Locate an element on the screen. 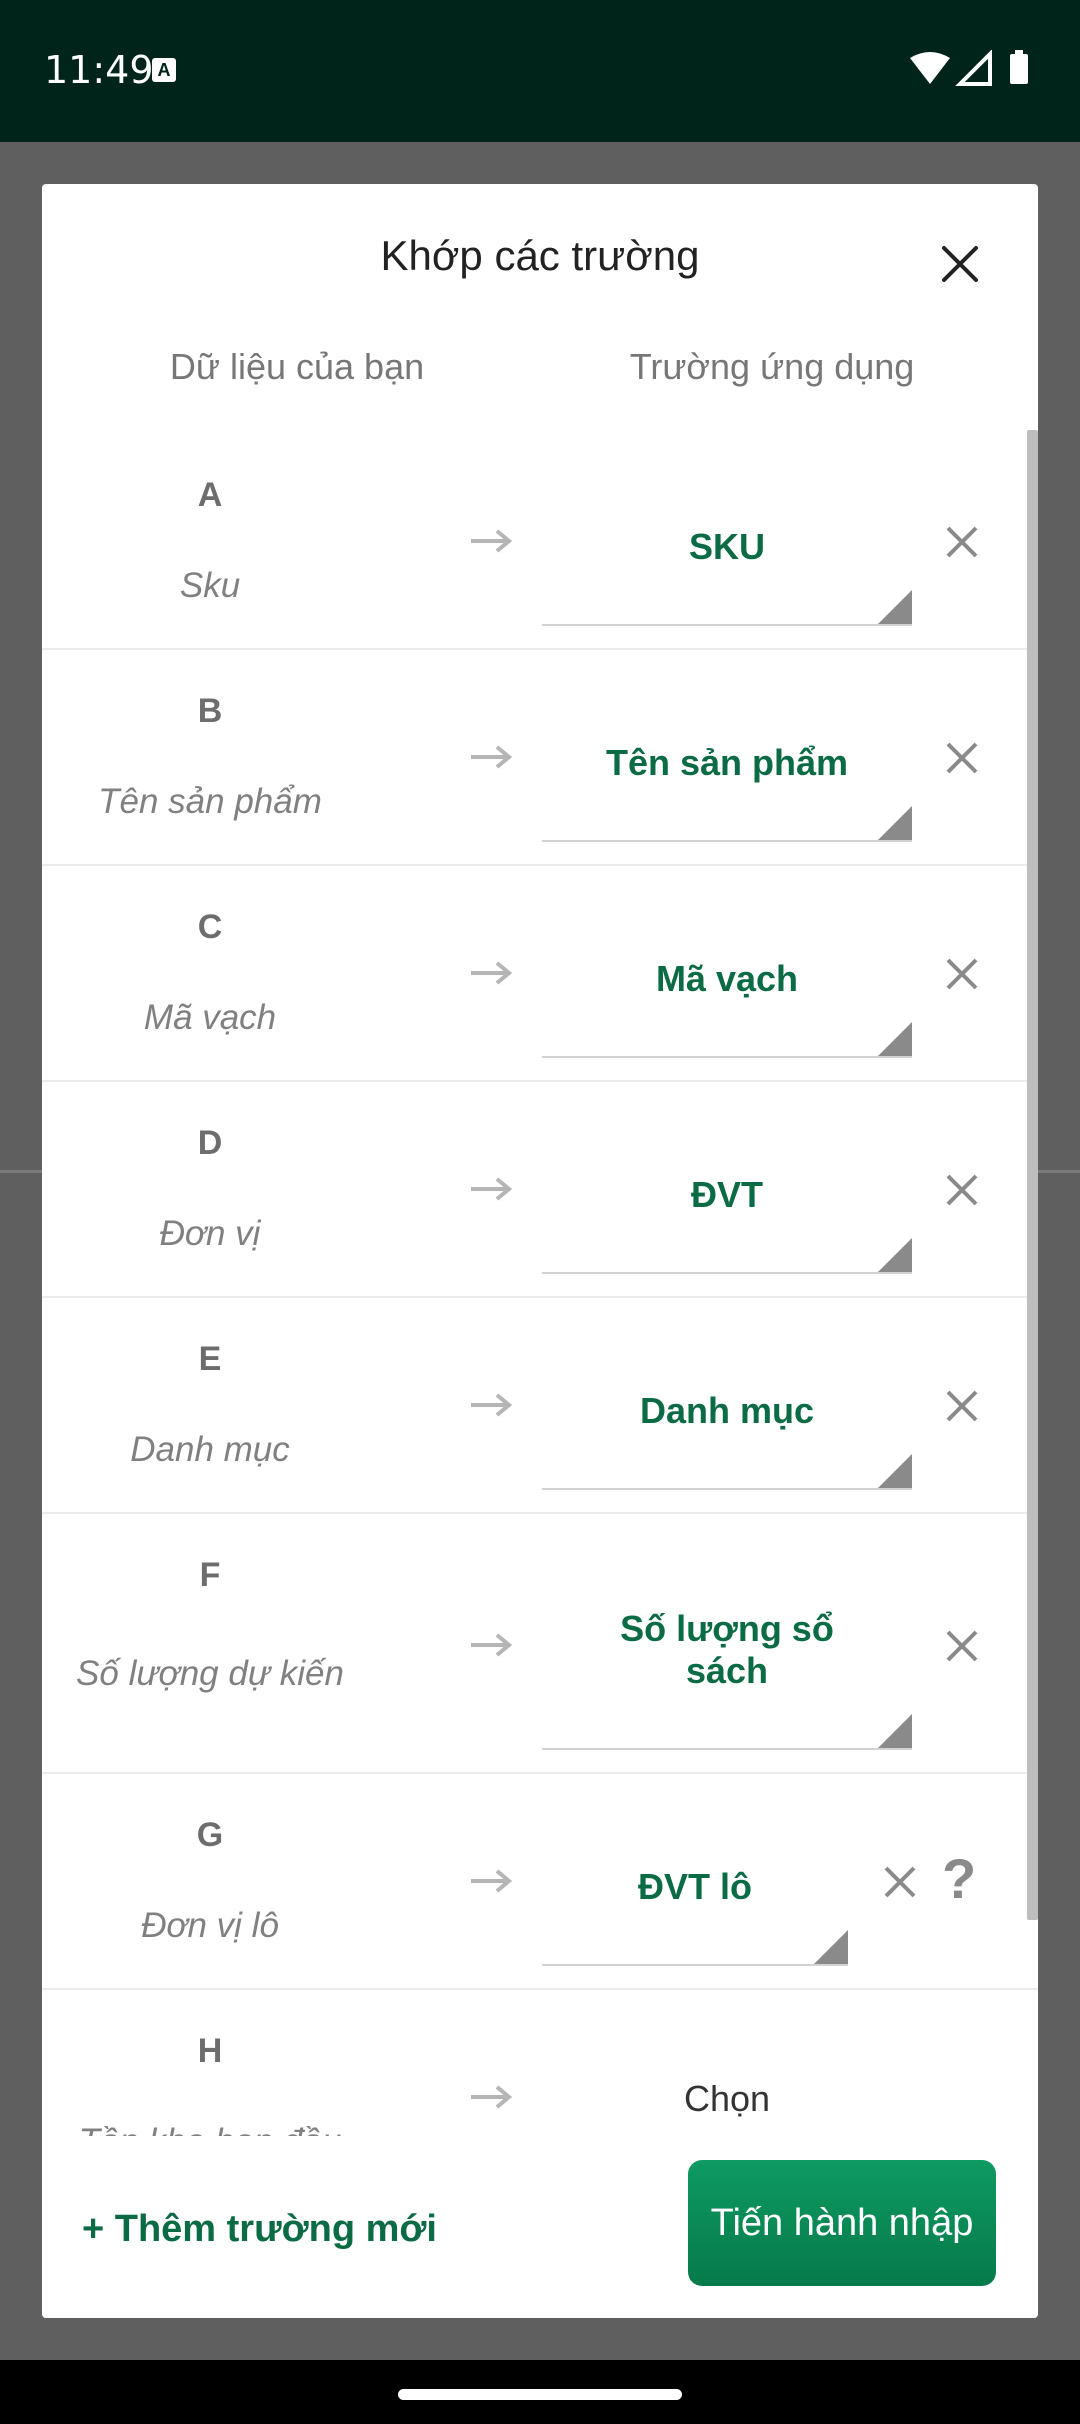 The height and width of the screenshot is (2424, 1080). target-field-select: Số lượng sổ sách is located at coordinates (727, 1643).